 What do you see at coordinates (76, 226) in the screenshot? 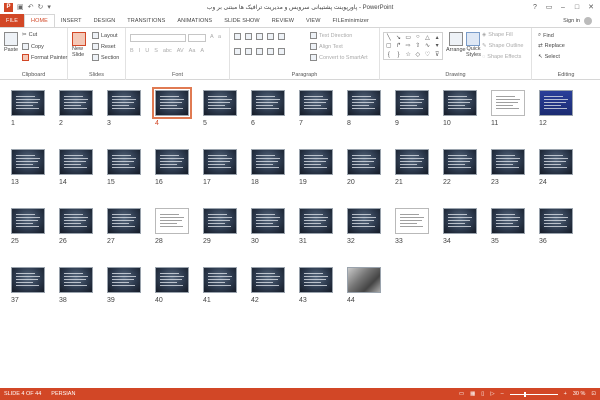
I see `slide-thumbnail: 26` at bounding box center [76, 226].